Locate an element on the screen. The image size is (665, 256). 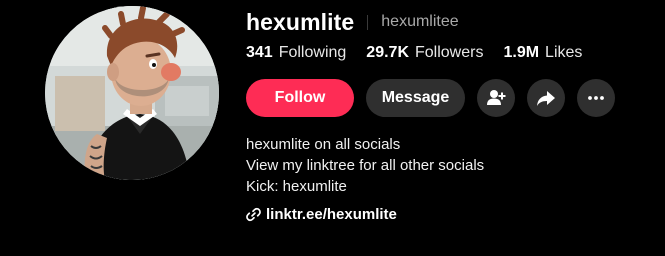
more-icon is located at coordinates (596, 98).